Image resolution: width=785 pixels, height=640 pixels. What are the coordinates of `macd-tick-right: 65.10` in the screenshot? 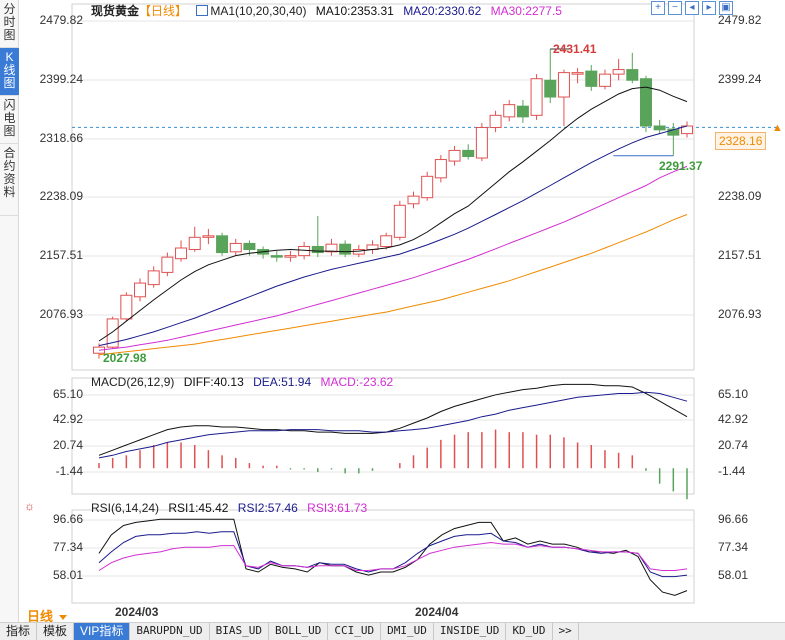 It's located at (733, 394).